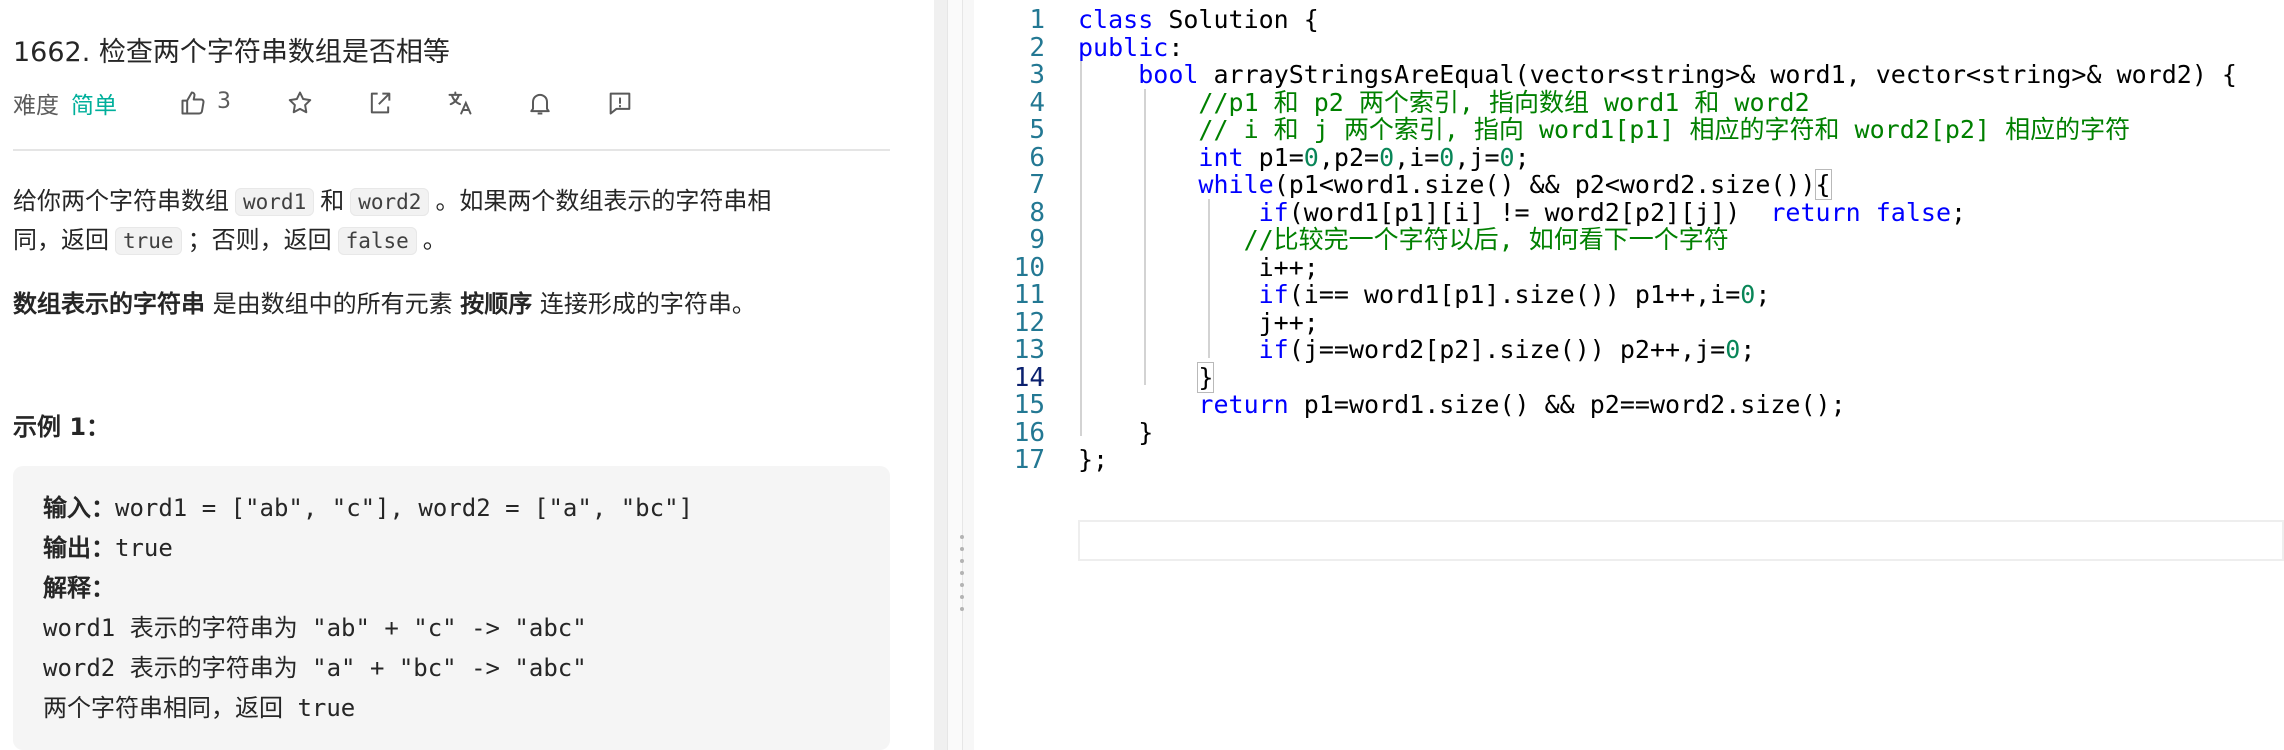  Describe the element at coordinates (79, 548) in the screenshot. I see `example-key: 输出：` at that location.